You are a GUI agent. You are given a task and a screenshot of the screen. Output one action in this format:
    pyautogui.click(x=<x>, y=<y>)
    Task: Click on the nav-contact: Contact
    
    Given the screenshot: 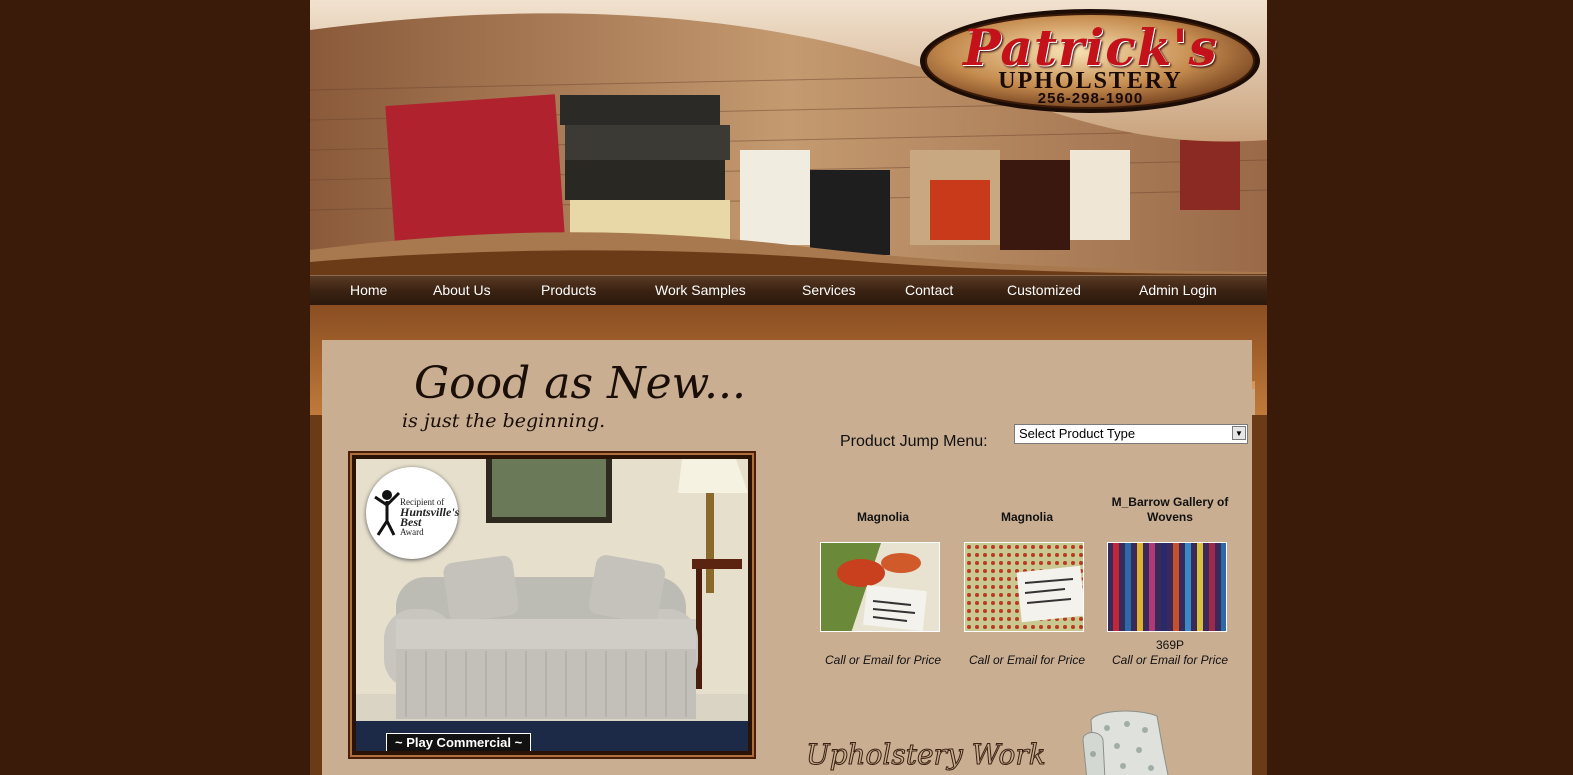 What is the action you would take?
    pyautogui.click(x=929, y=290)
    